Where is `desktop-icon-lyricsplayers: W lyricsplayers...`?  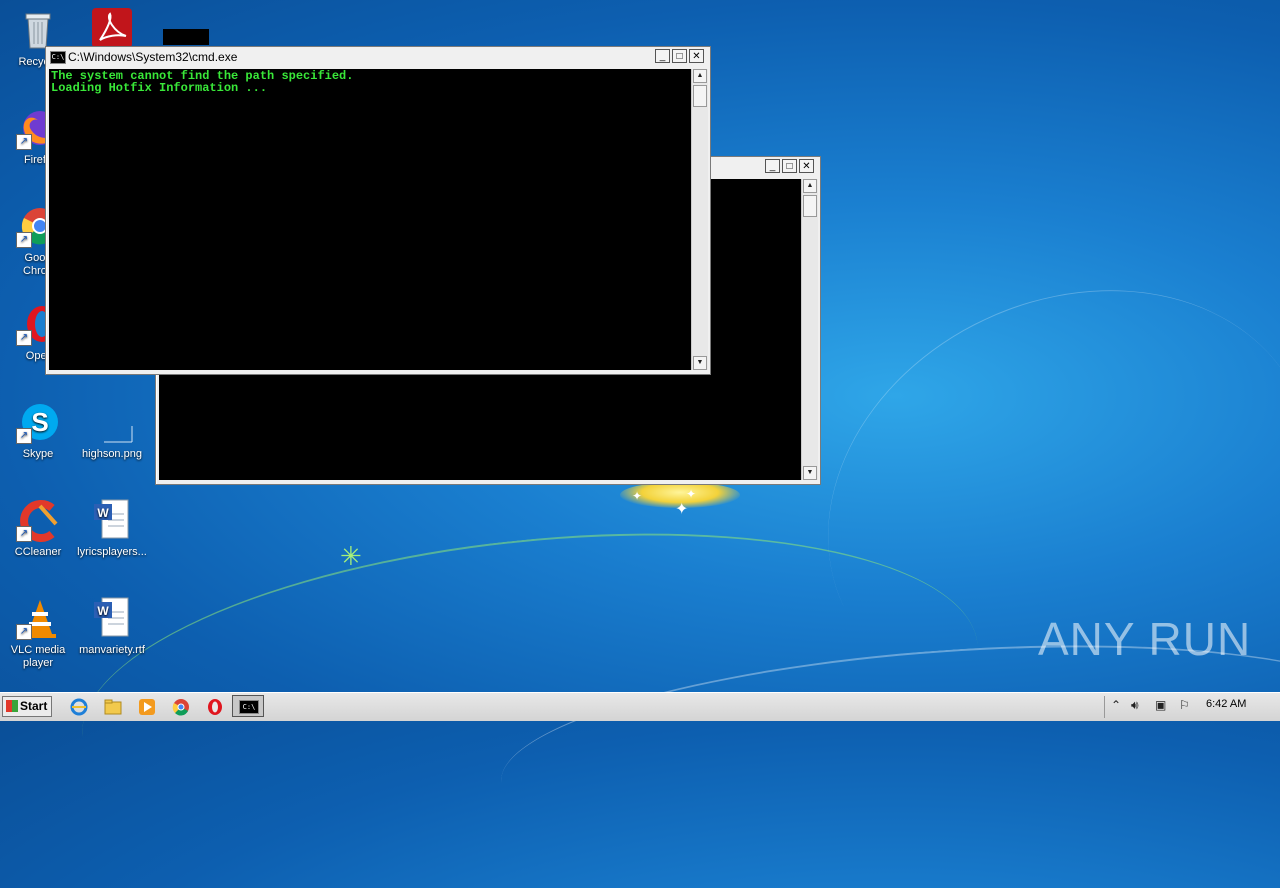 desktop-icon-lyricsplayers: W lyricsplayers... is located at coordinates (112, 528).